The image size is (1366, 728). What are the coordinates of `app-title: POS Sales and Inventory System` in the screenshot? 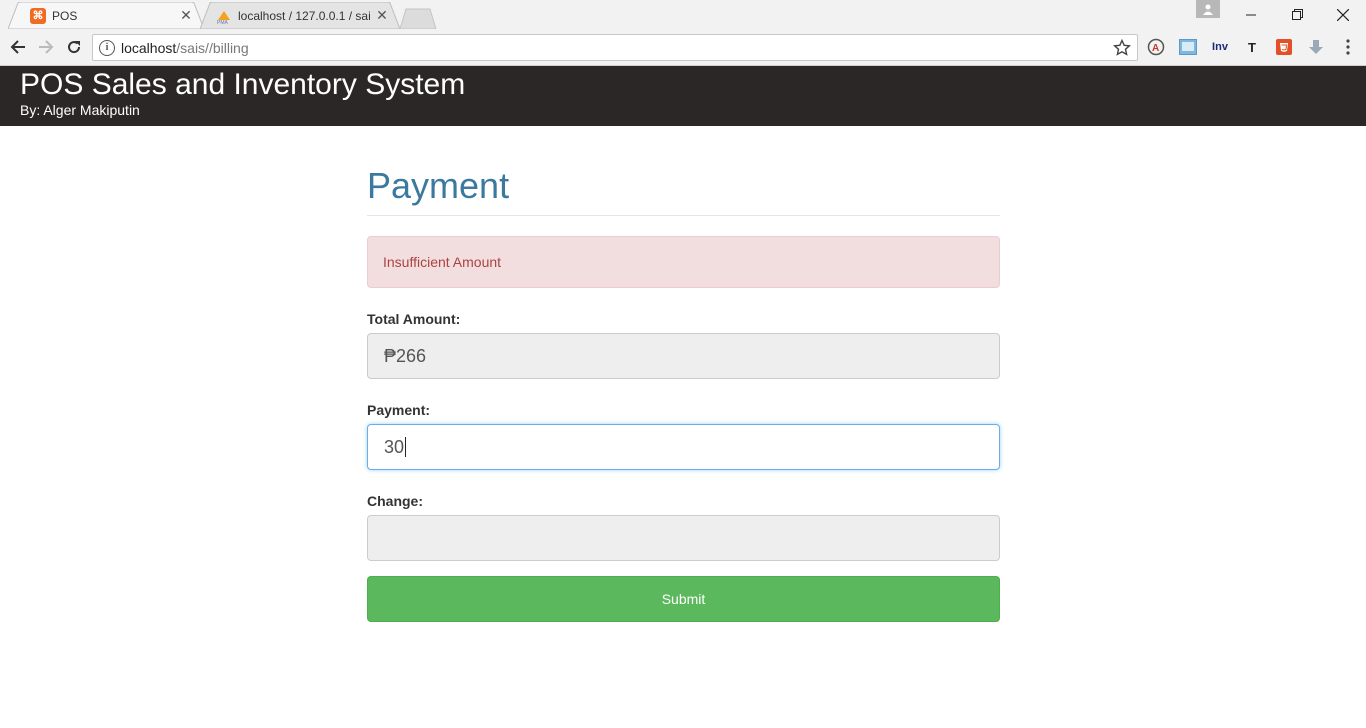 It's located at (243, 84).